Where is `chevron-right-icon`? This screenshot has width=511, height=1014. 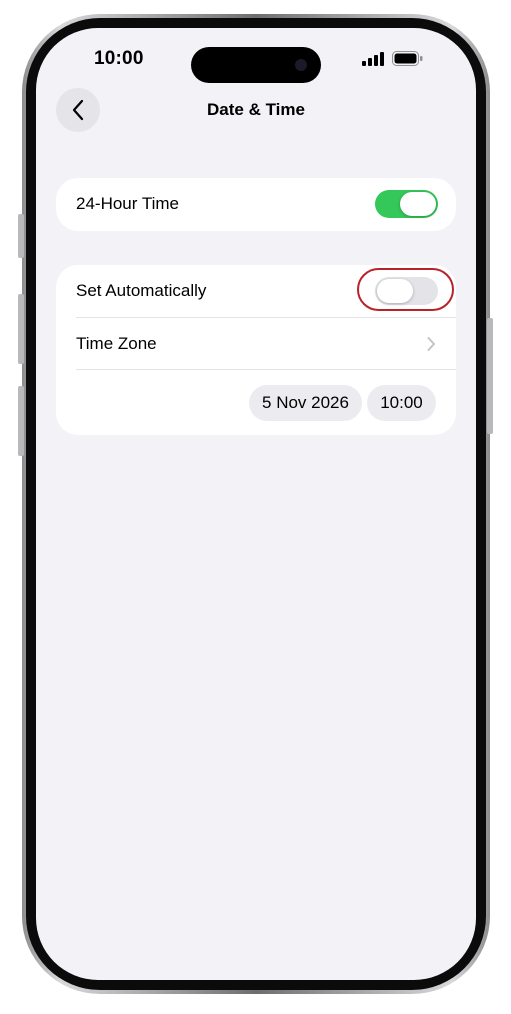 chevron-right-icon is located at coordinates (431, 344).